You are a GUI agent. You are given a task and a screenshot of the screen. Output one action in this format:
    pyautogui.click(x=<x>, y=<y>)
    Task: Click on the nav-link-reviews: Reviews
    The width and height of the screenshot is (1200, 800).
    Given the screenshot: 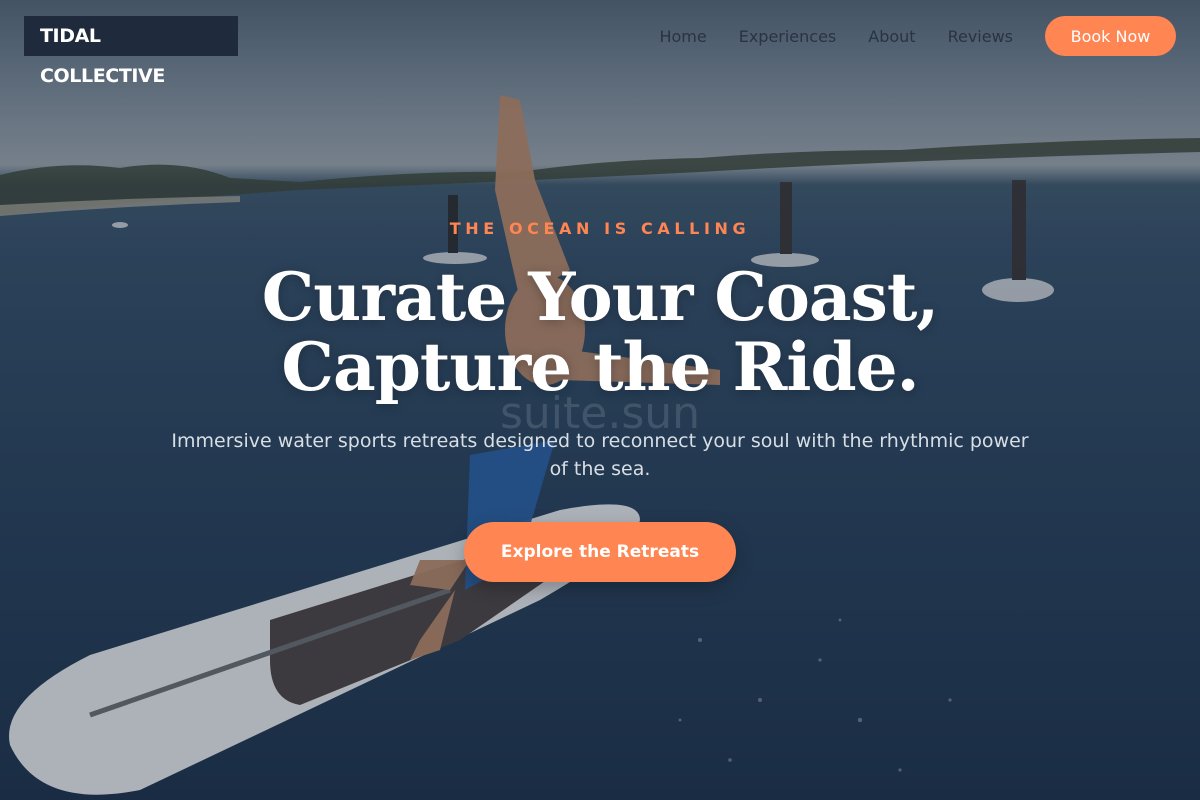 What is the action you would take?
    pyautogui.click(x=980, y=36)
    